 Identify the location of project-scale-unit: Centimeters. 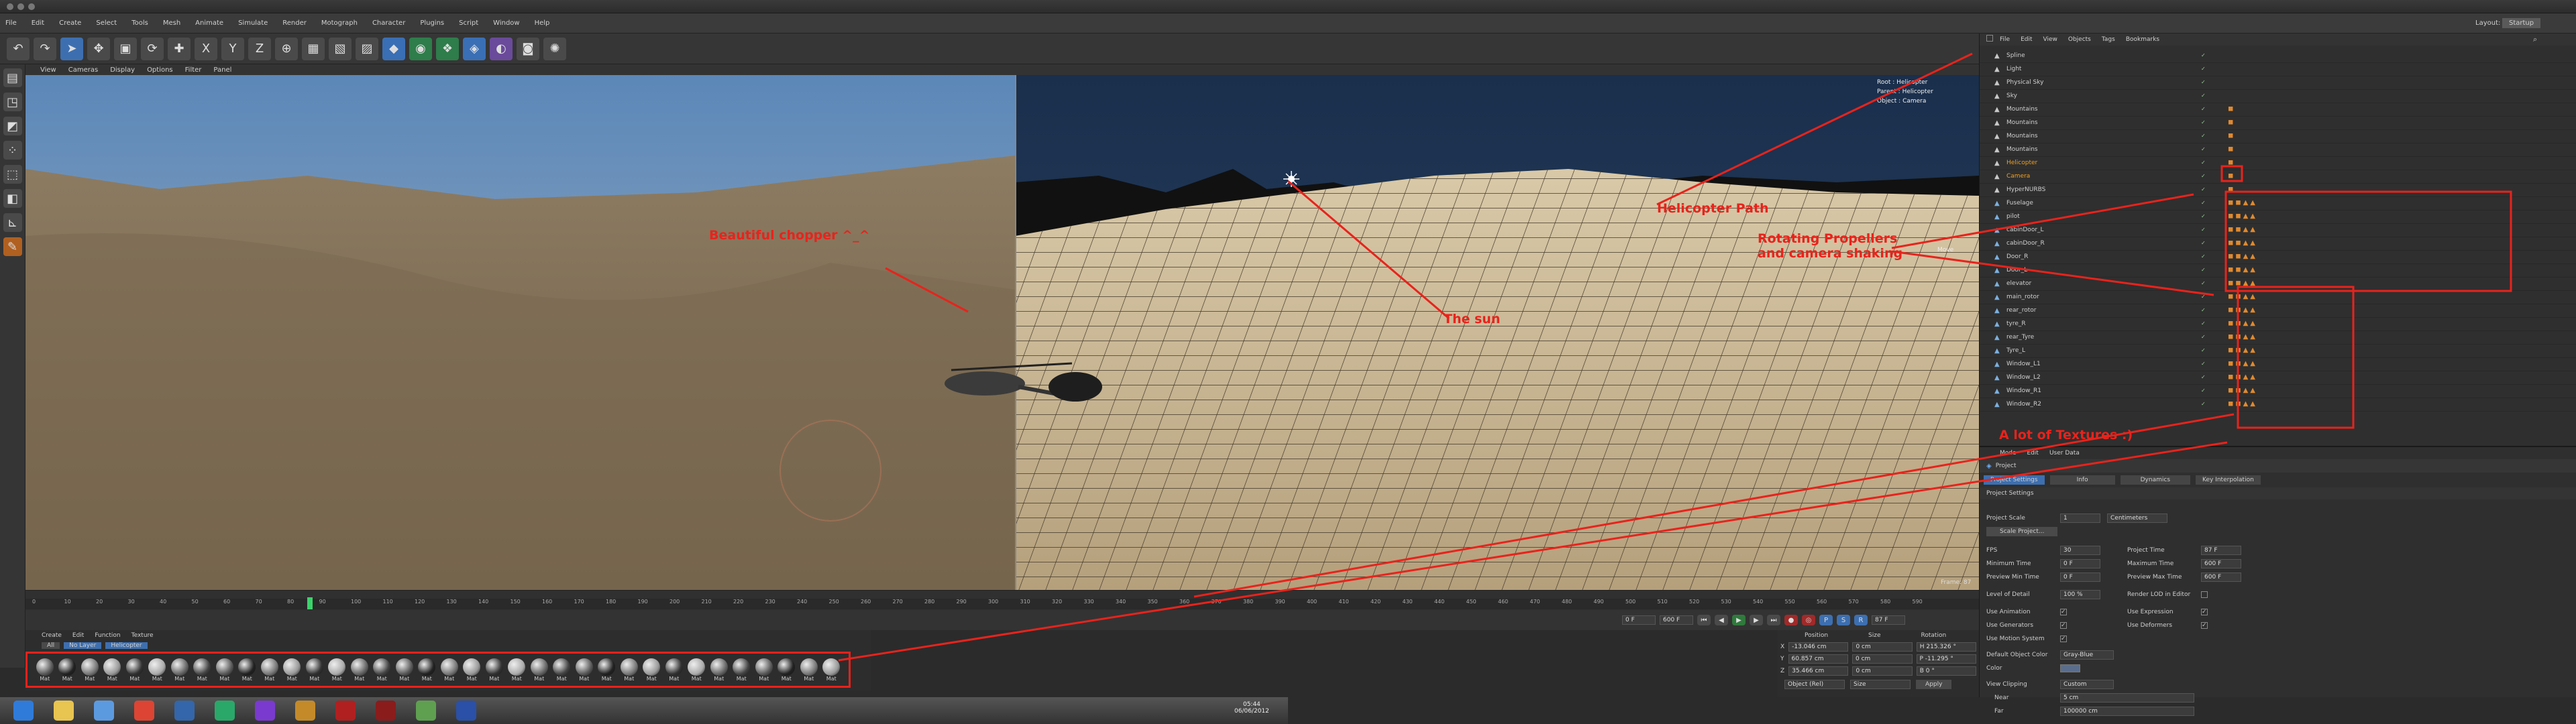
(2137, 518).